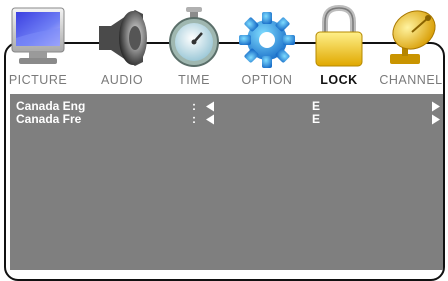 The width and height of the screenshot is (448, 281). Describe the element at coordinates (316, 119) in the screenshot. I see `setting-value: E` at that location.